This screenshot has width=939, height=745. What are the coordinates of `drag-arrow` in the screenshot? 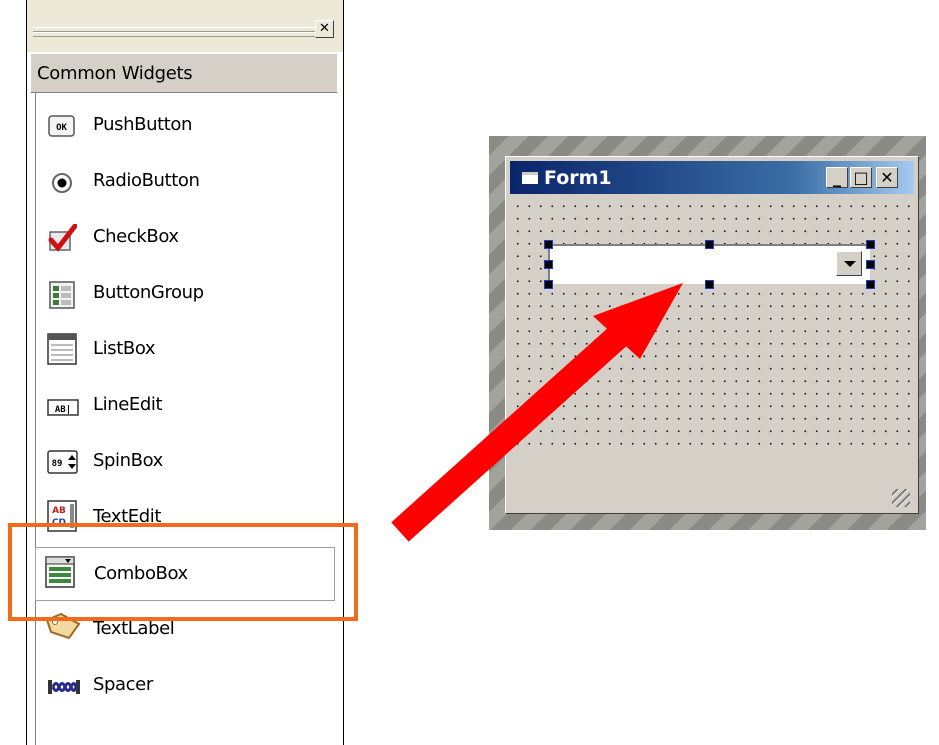 It's located at (537, 412).